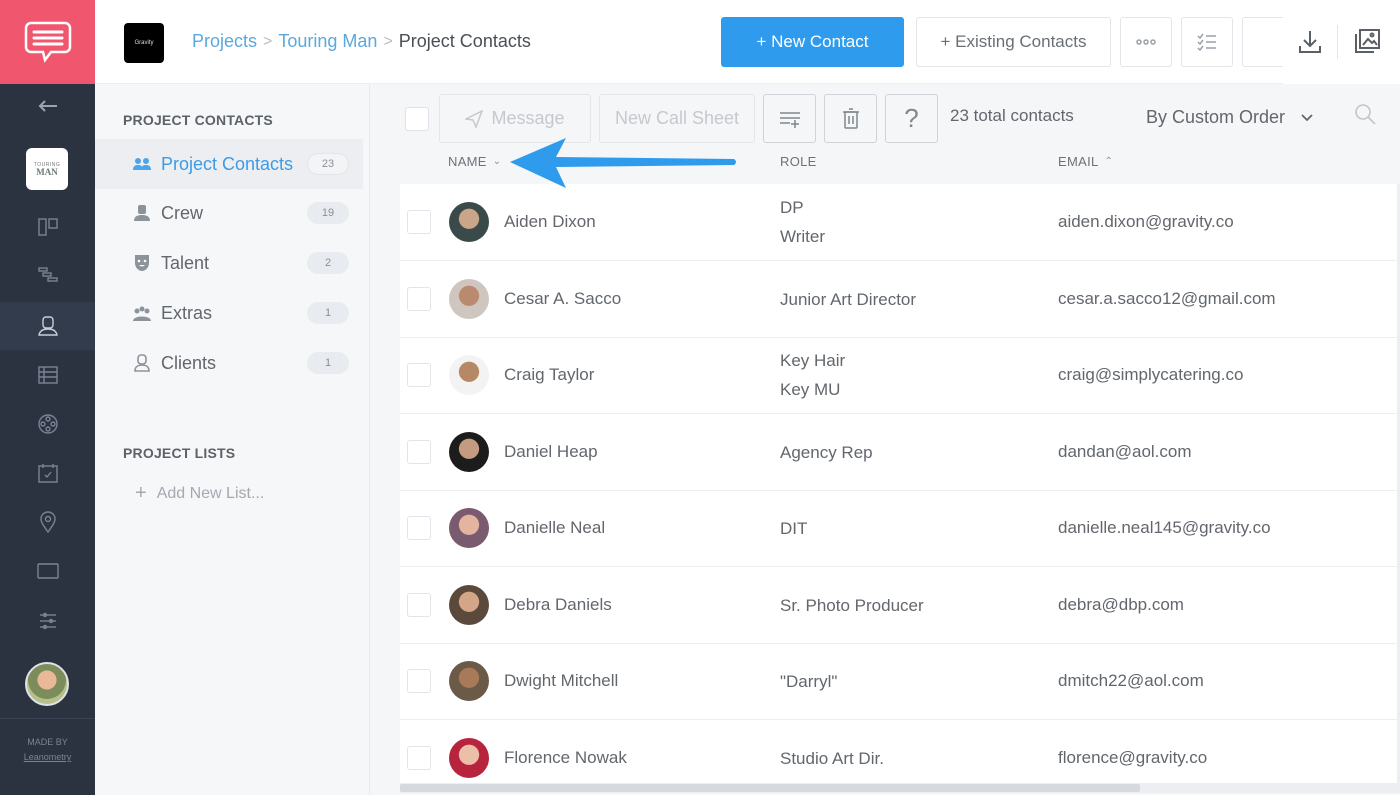 The image size is (1400, 795). I want to click on back-arrow-icon, so click(47, 106).